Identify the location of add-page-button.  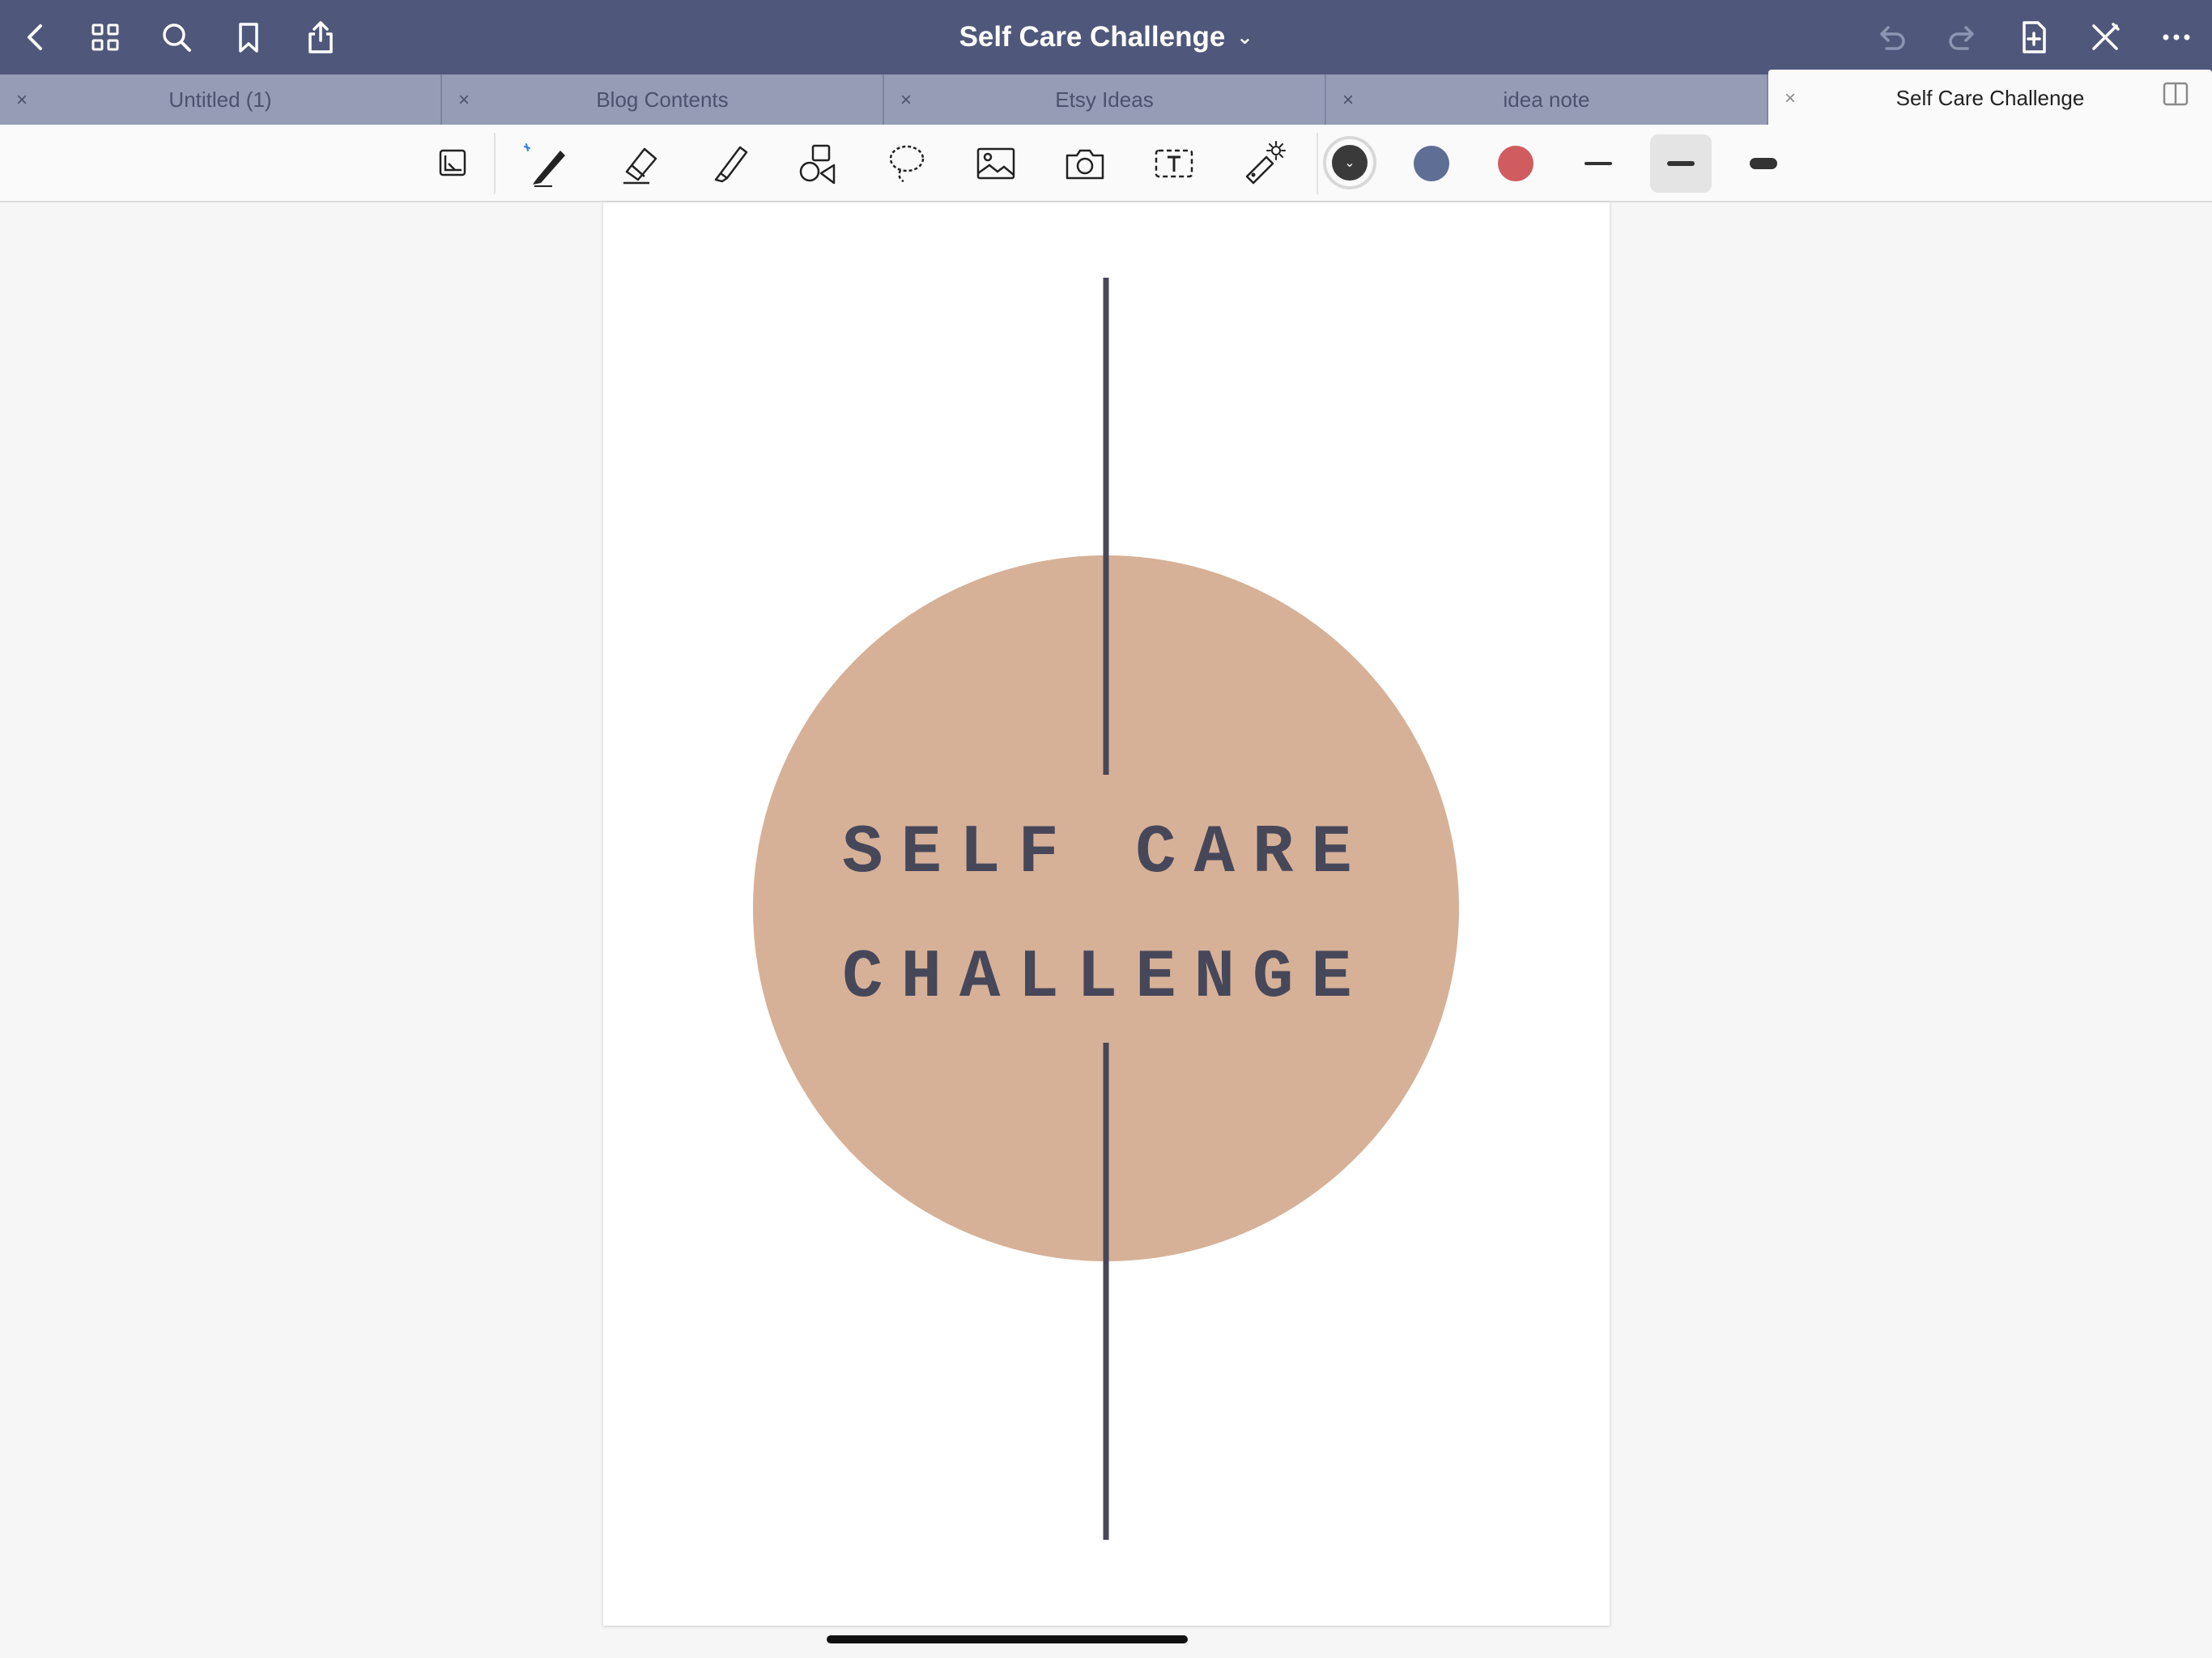
(2034, 37).